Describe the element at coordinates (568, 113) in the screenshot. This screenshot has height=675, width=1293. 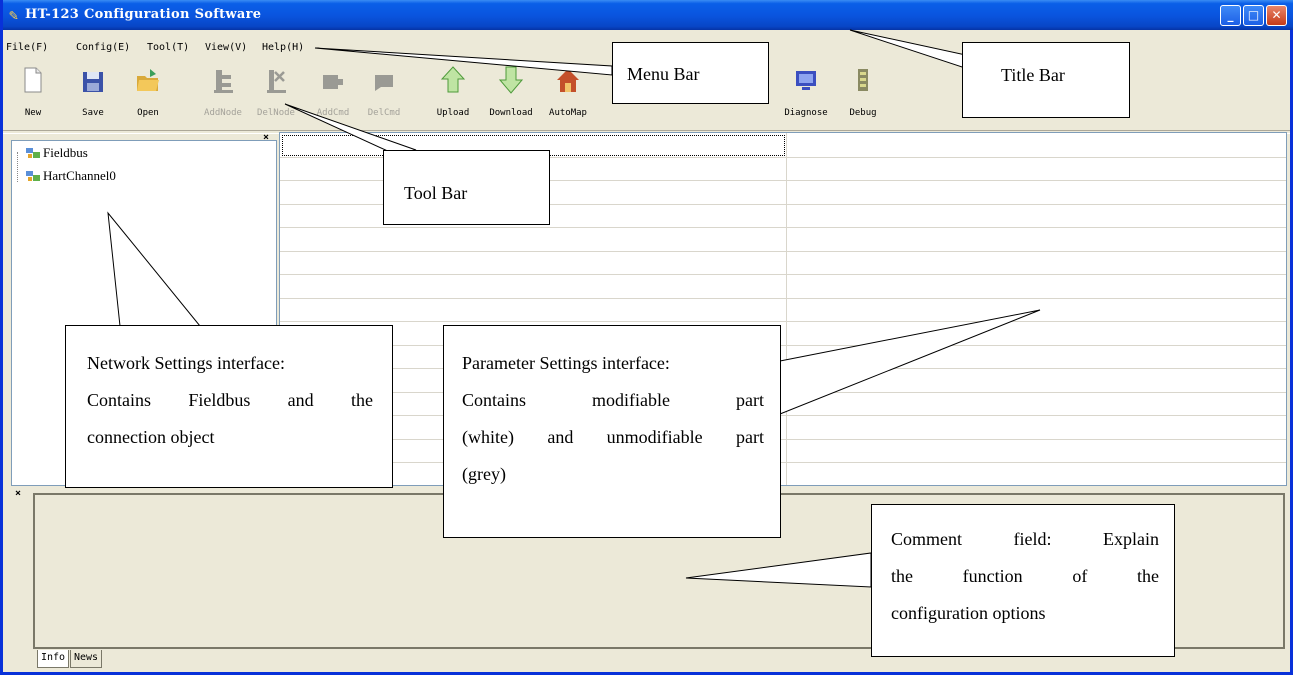
I see `automap-label: AutoMap` at that location.